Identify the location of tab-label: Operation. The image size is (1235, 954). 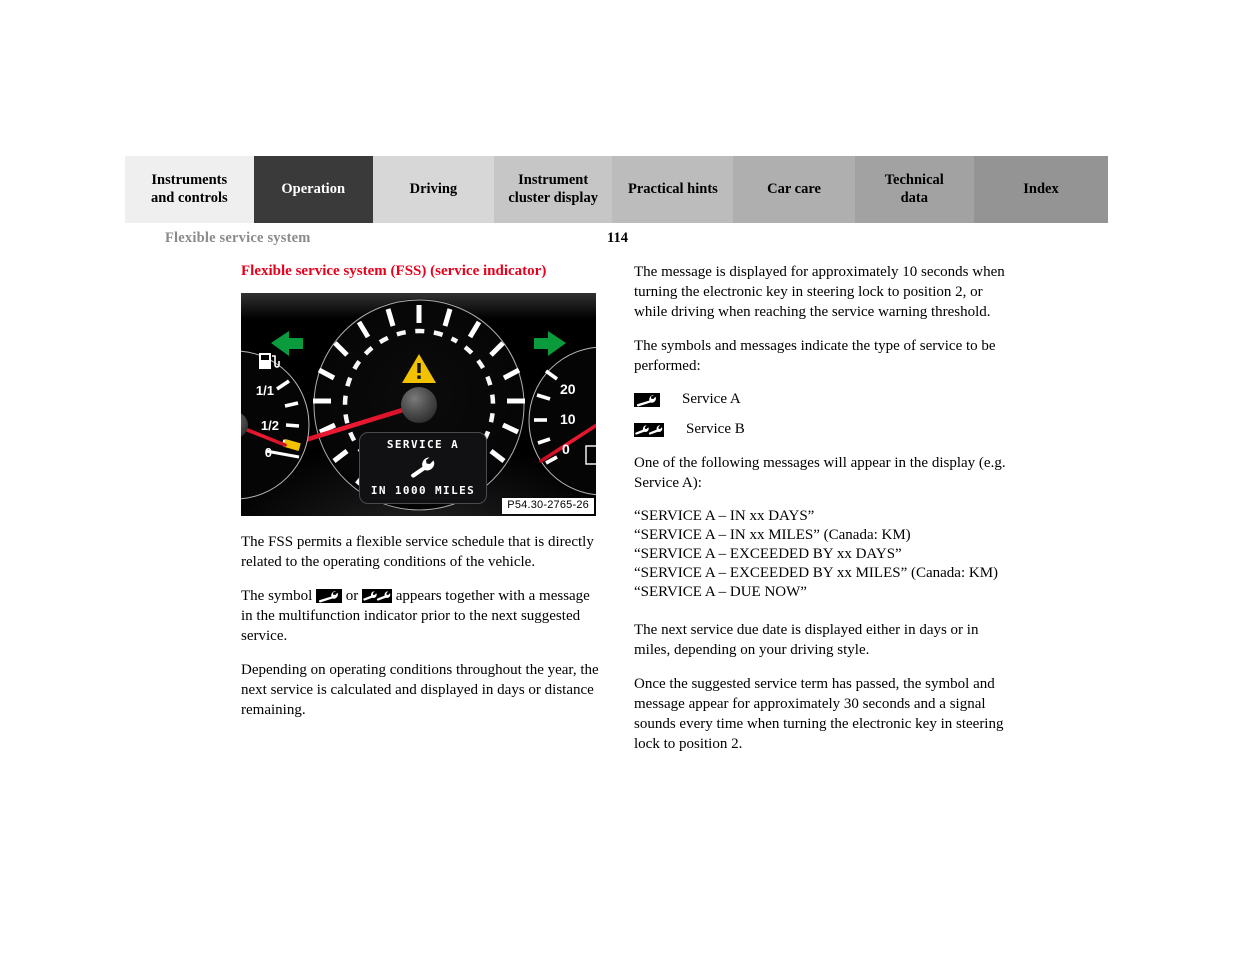
(313, 188).